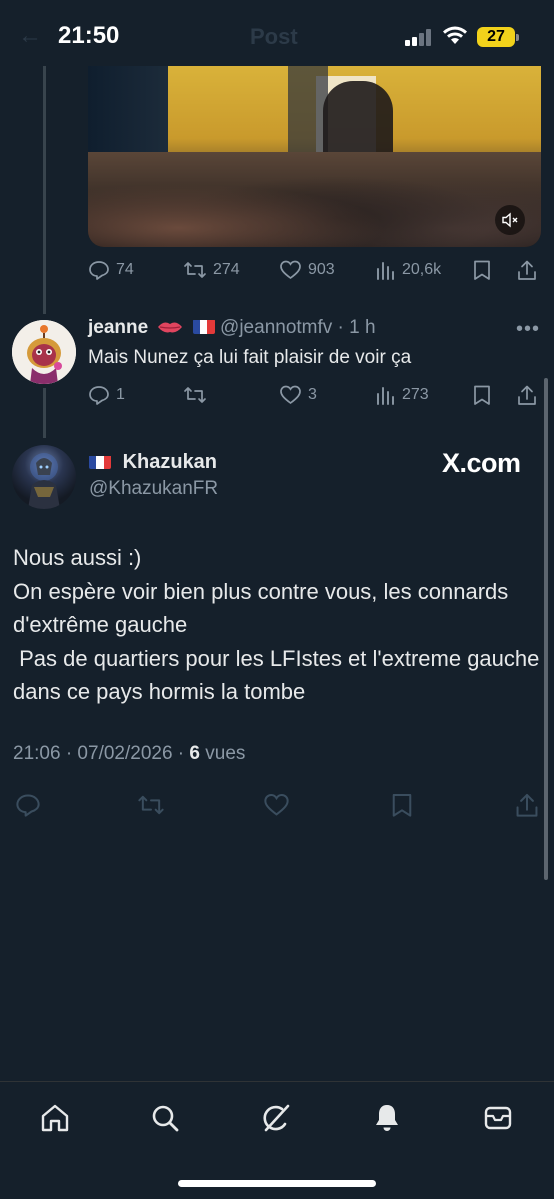 This screenshot has height=1199, width=554. I want to click on mute-button, so click(510, 220).